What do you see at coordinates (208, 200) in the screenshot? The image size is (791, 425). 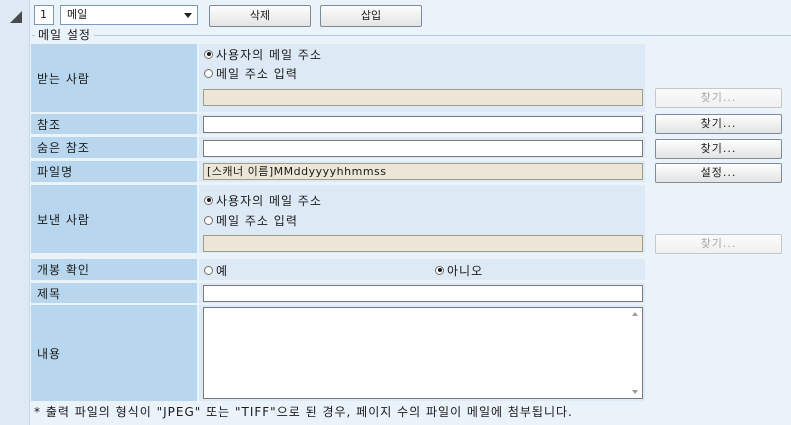 I see `from-radio-user` at bounding box center [208, 200].